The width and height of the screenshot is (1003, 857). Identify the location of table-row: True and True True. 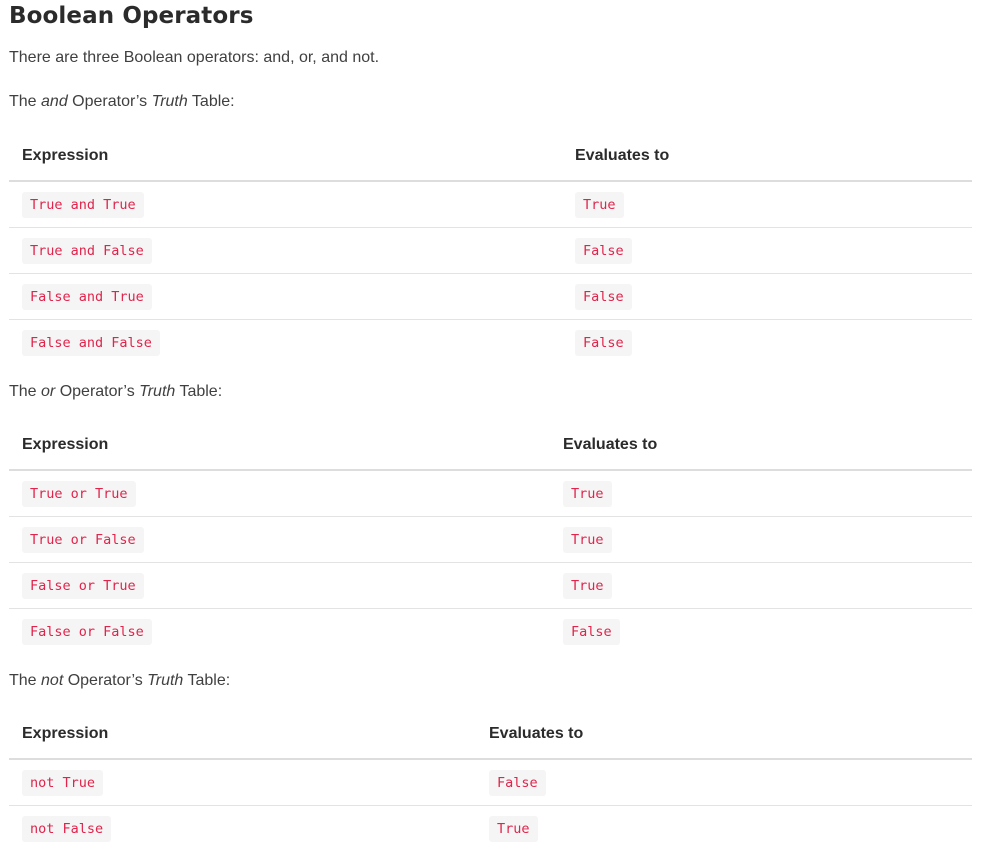
(490, 204).